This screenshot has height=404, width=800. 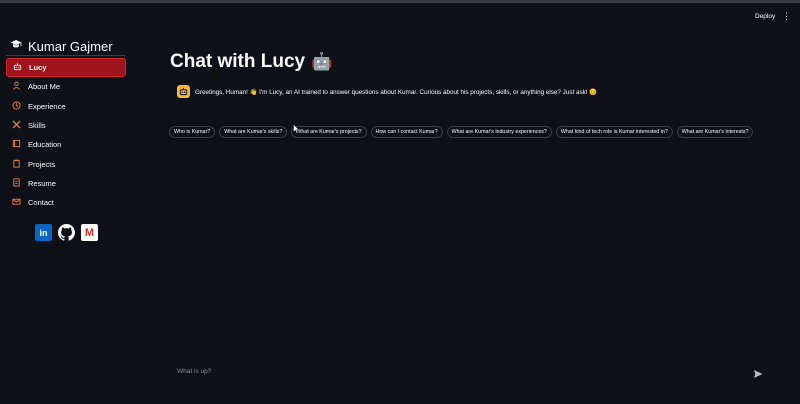 I want to click on sidebar-title: Kumar Gajmer, so click(x=70, y=46).